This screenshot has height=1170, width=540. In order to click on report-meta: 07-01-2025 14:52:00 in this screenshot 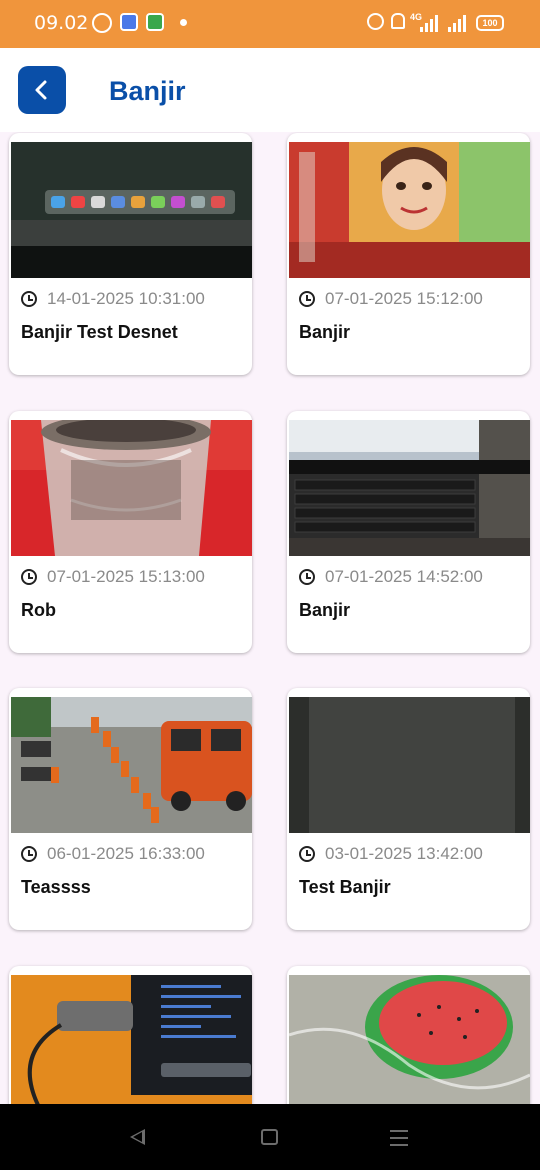, I will do `click(391, 577)`.